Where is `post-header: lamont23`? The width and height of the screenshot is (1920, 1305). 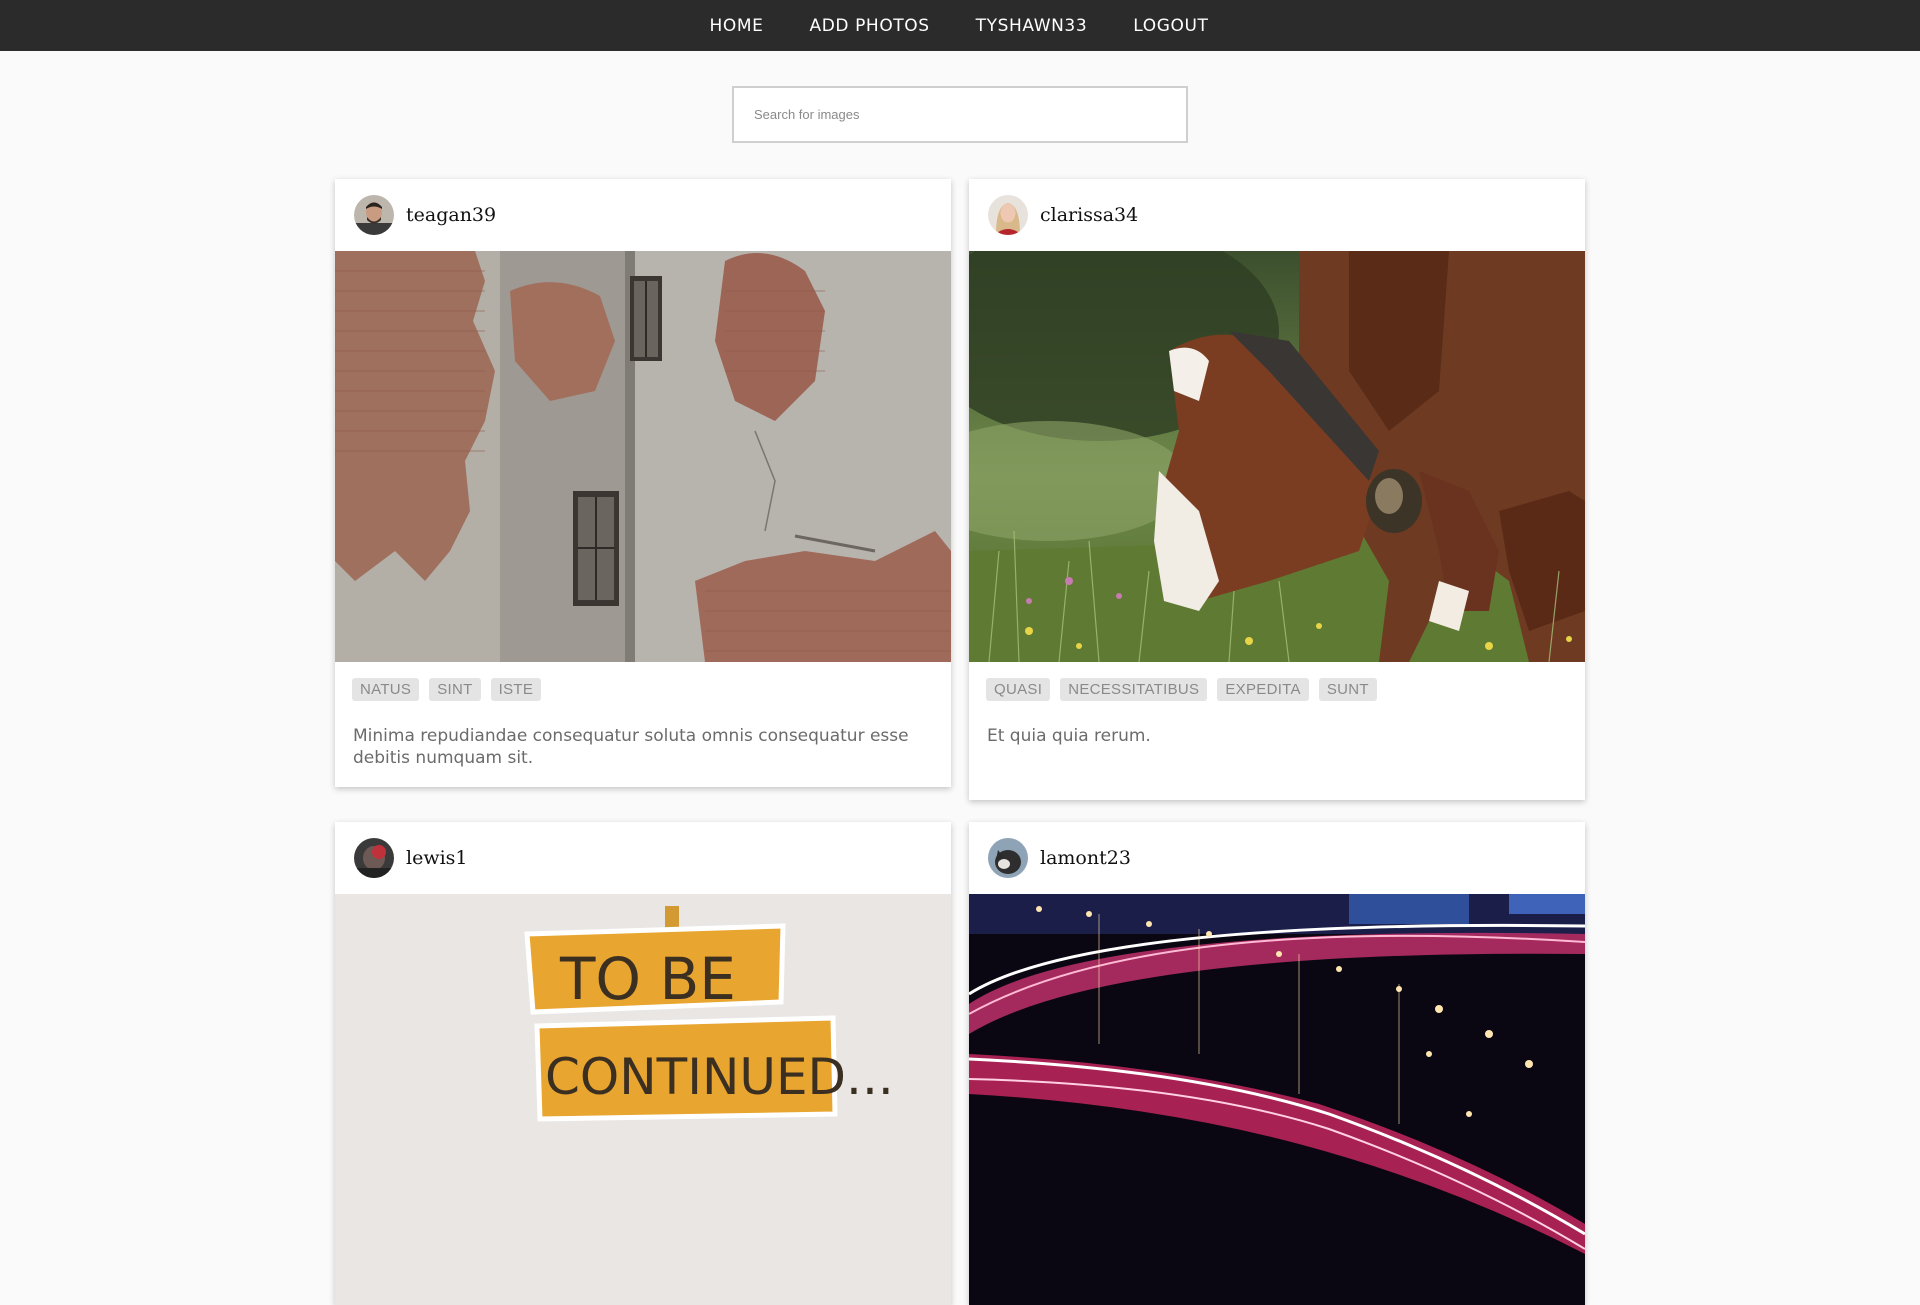
post-header: lamont23 is located at coordinates (1277, 858).